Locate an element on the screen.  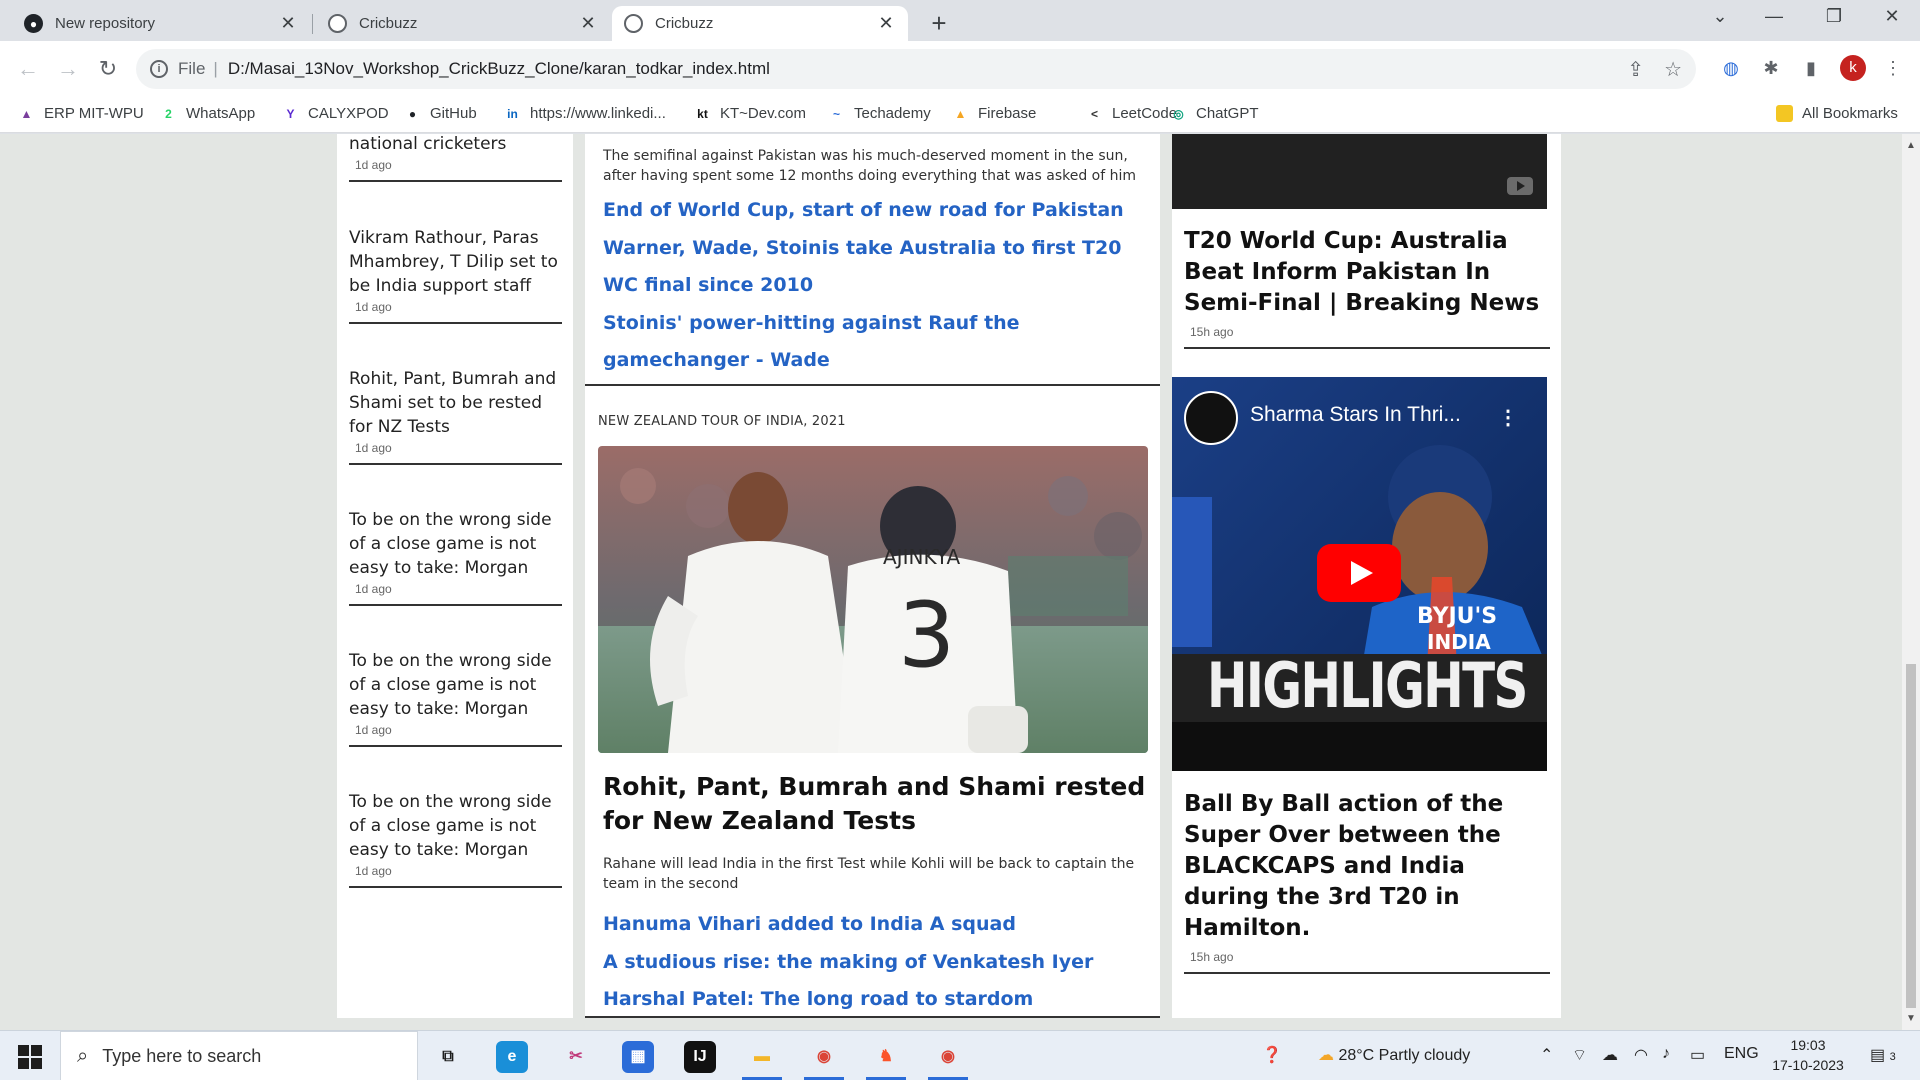
bookmark-item: 2 WhatsApp is located at coordinates (207, 113).